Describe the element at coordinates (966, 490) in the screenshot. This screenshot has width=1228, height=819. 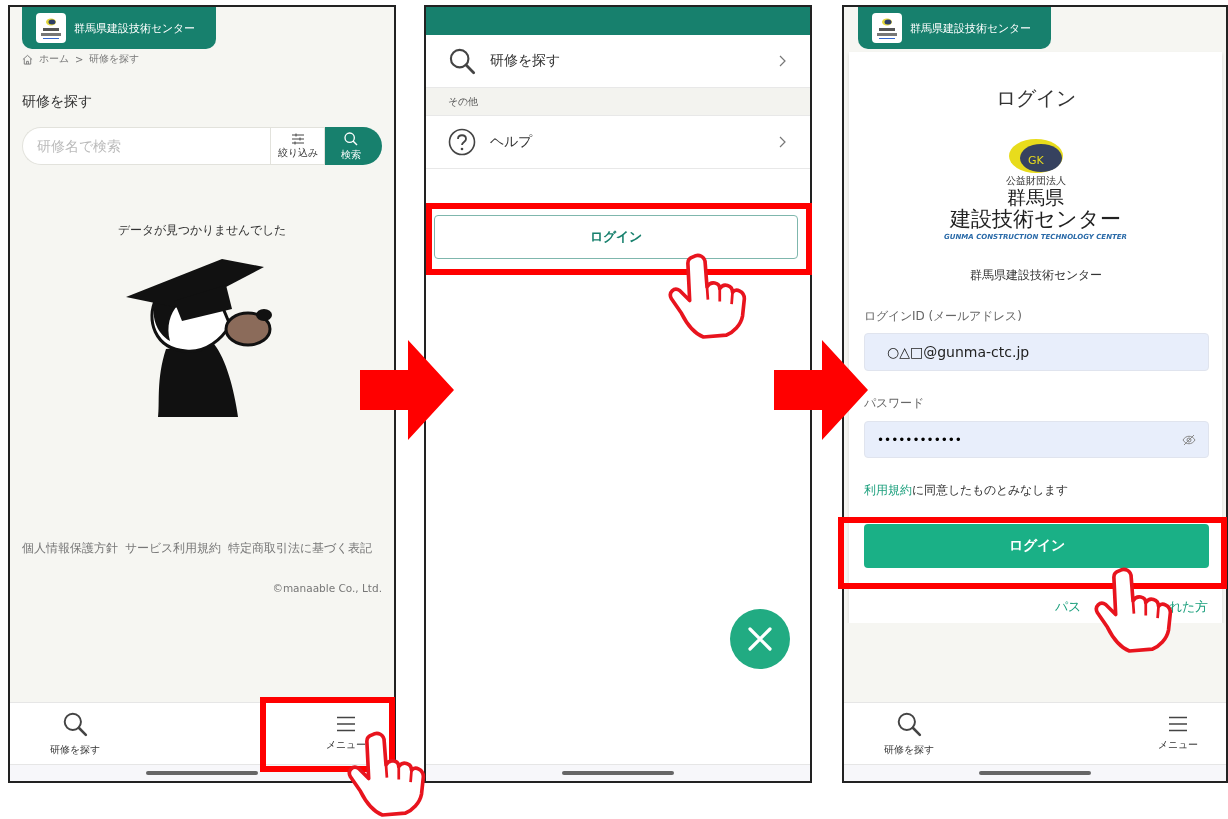
I see `terms-notice: 利用規約に同意したものとみなします` at that location.